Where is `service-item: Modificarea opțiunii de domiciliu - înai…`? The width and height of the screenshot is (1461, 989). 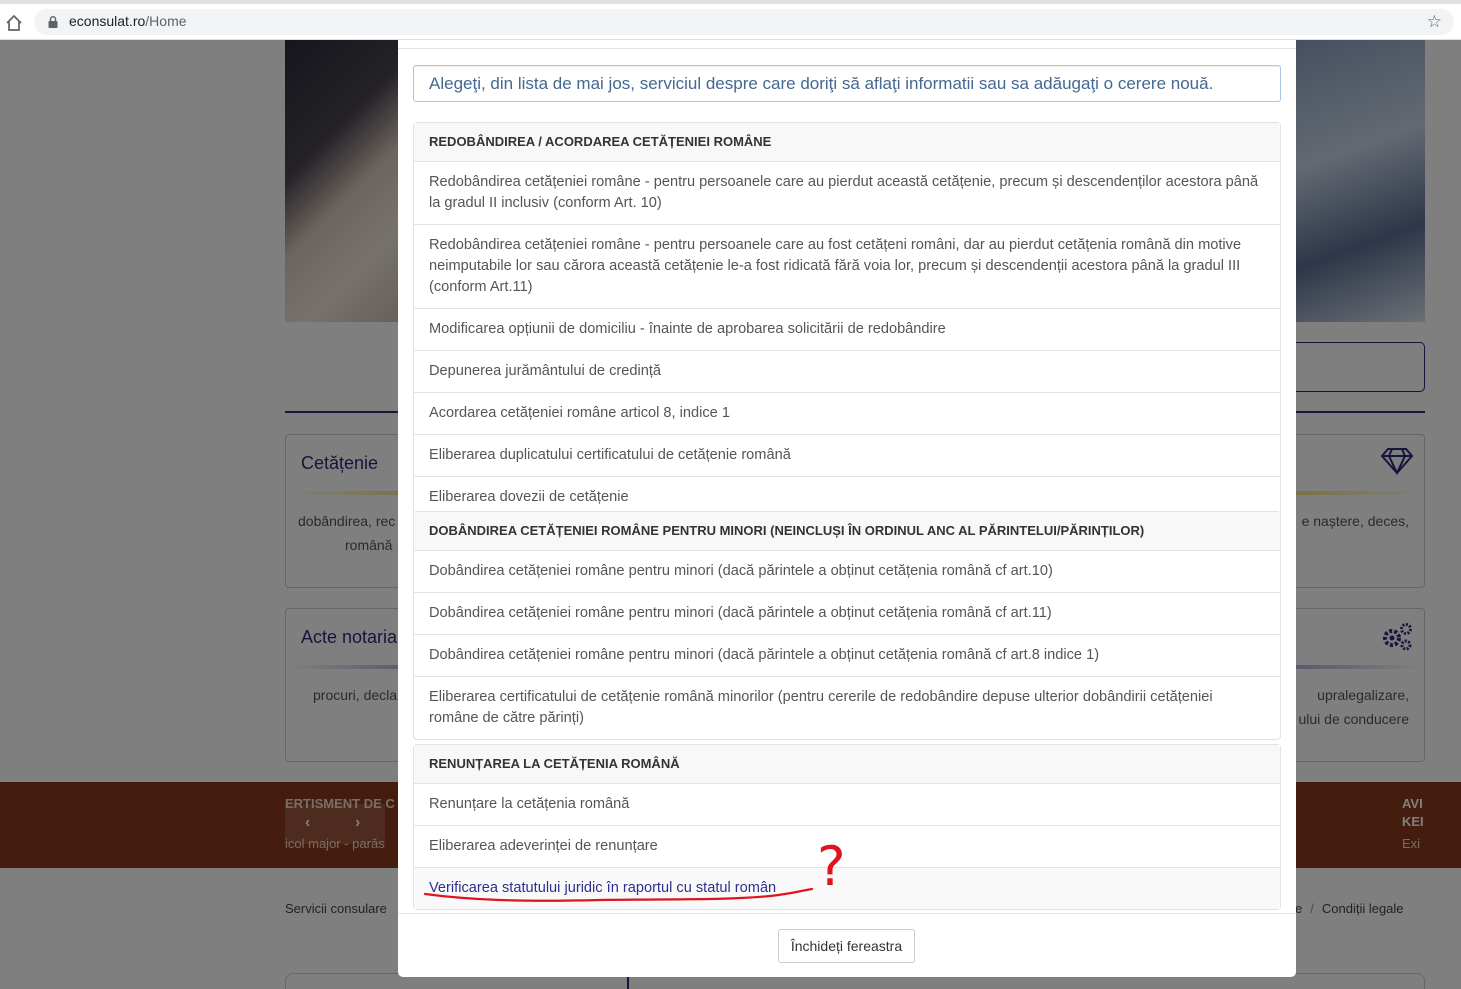
service-item: Modificarea opțiunii de domiciliu - înai… is located at coordinates (847, 330).